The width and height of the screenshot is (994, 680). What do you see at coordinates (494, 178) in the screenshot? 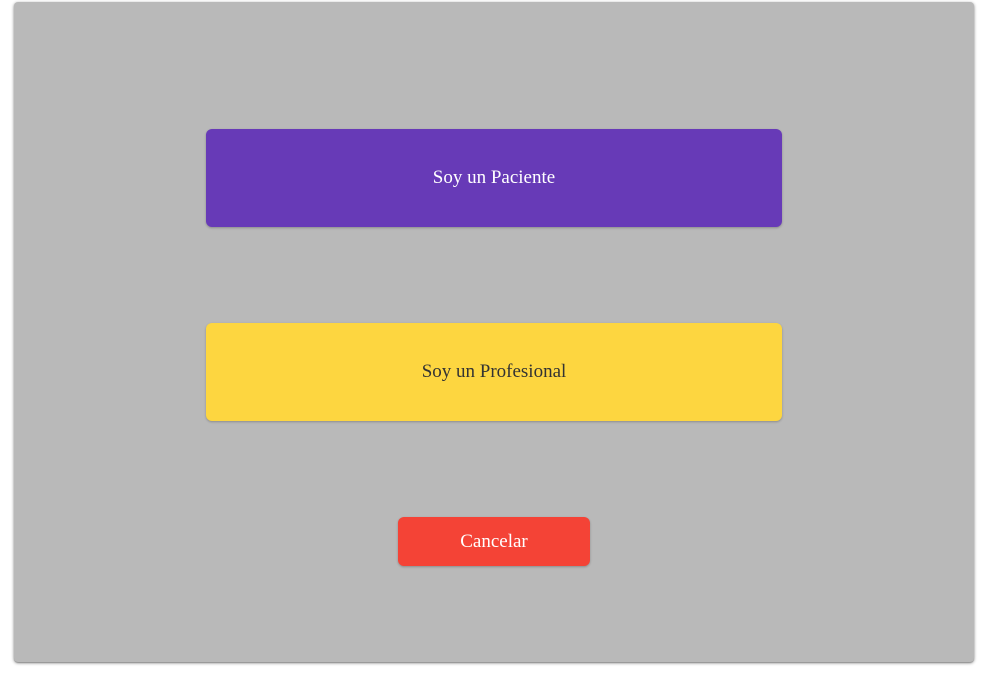
I see `patient-button: Soy un Paciente` at bounding box center [494, 178].